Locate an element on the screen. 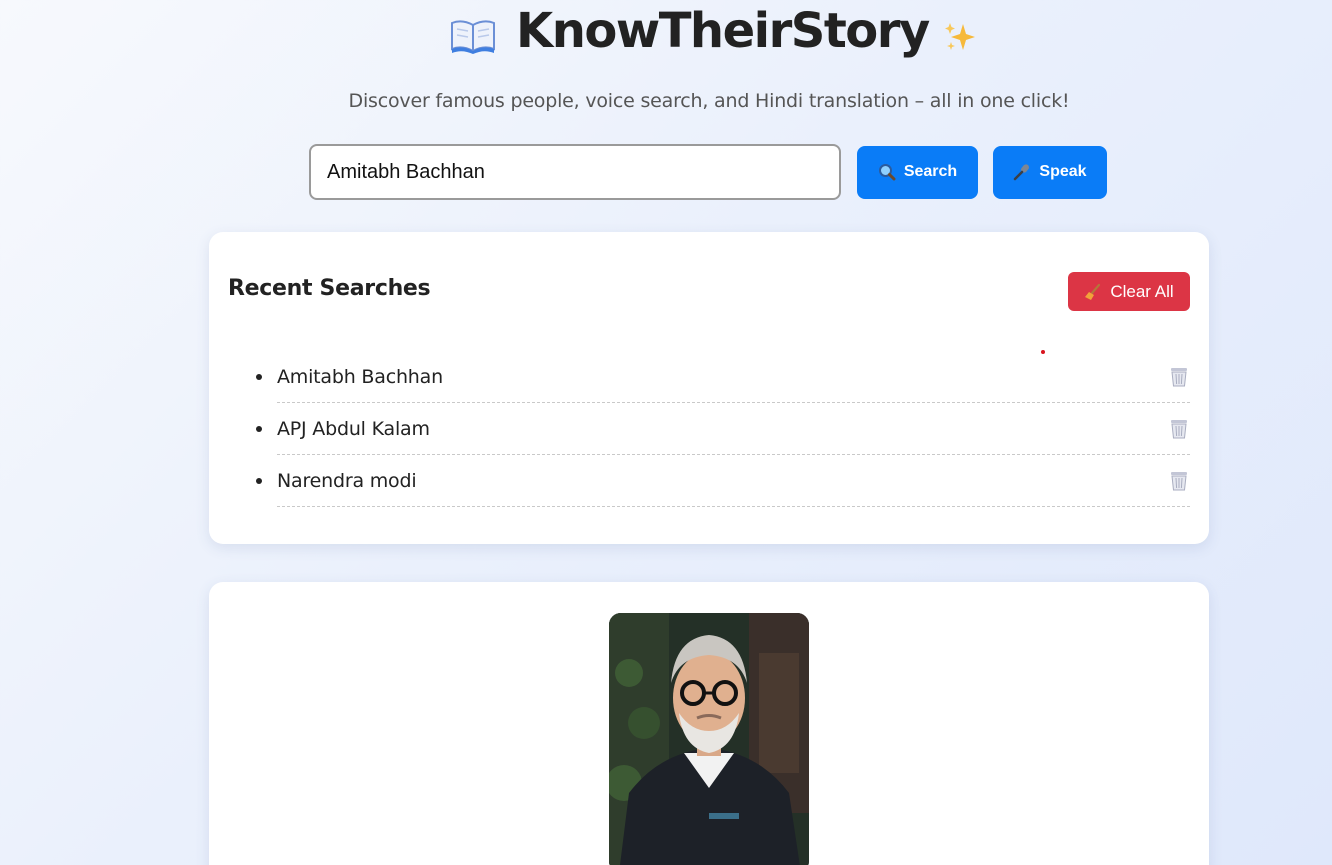 The image size is (1332, 865). search-input is located at coordinates (575, 172).